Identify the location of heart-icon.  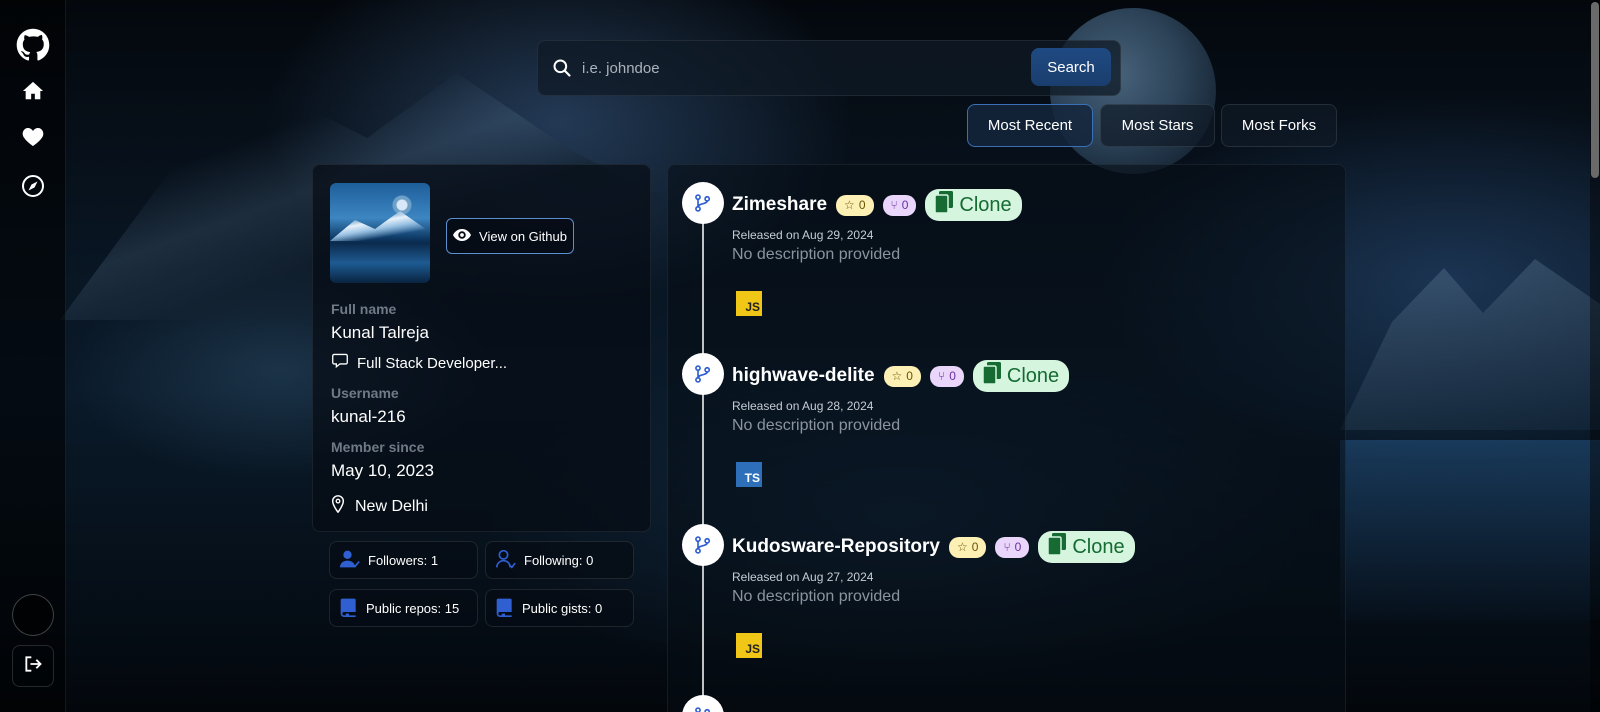
(33, 137).